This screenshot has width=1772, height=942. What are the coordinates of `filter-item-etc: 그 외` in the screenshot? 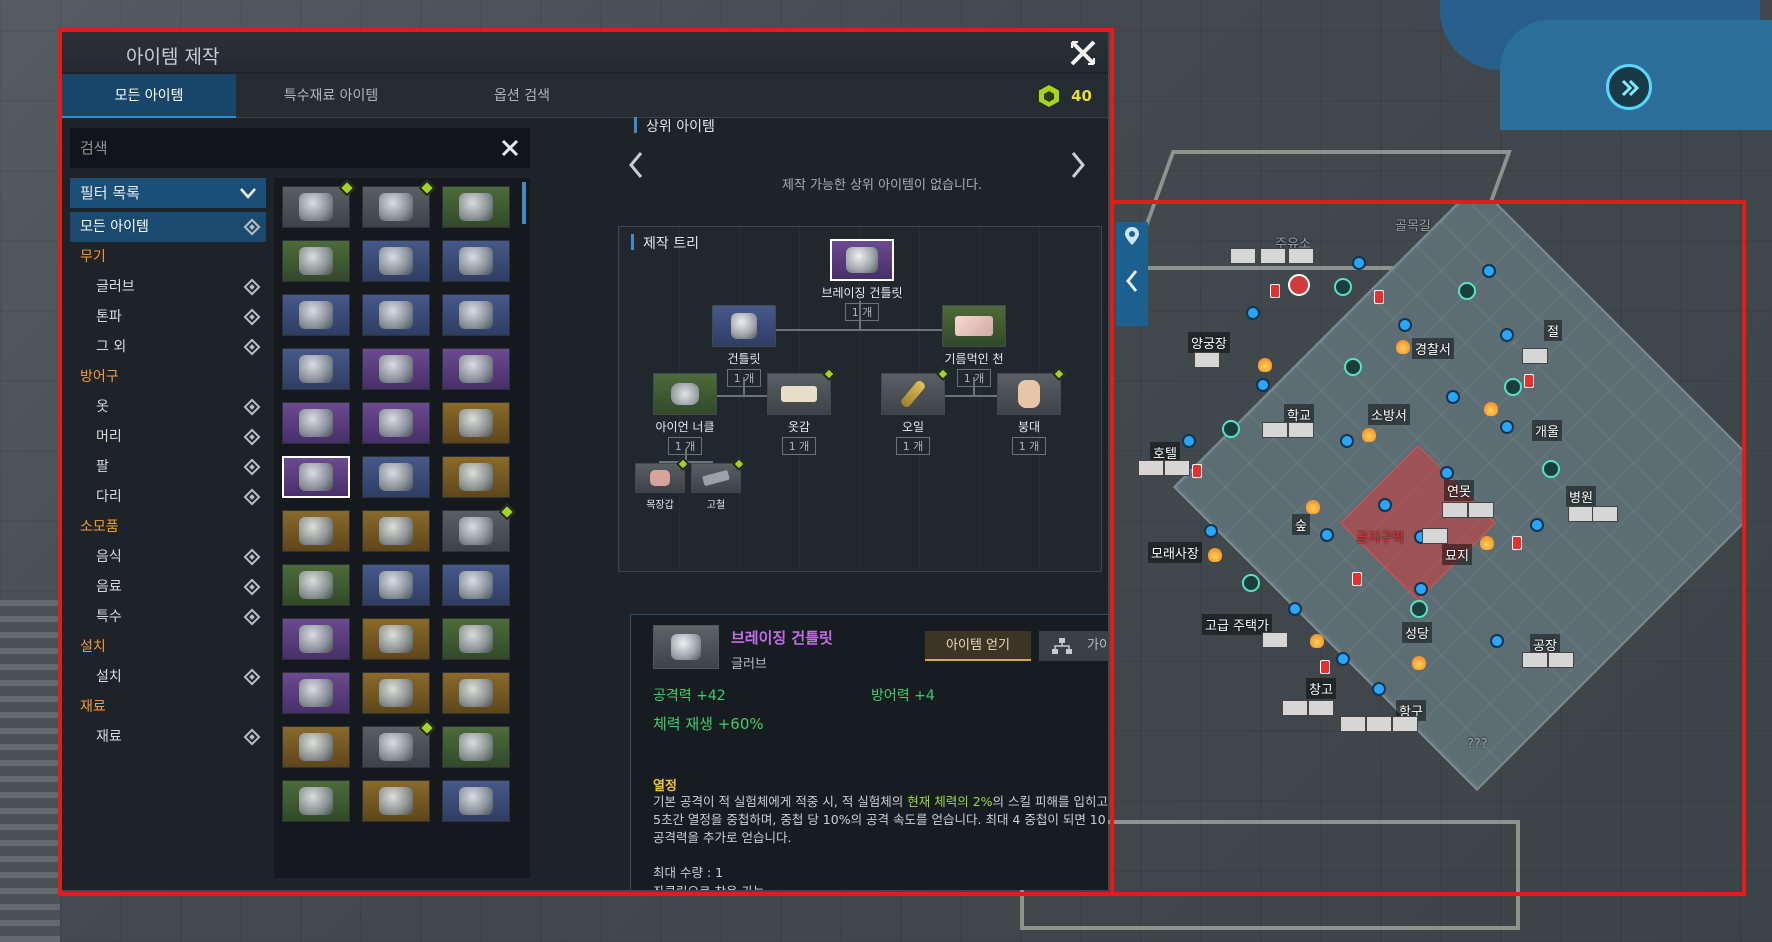 It's located at (168, 347).